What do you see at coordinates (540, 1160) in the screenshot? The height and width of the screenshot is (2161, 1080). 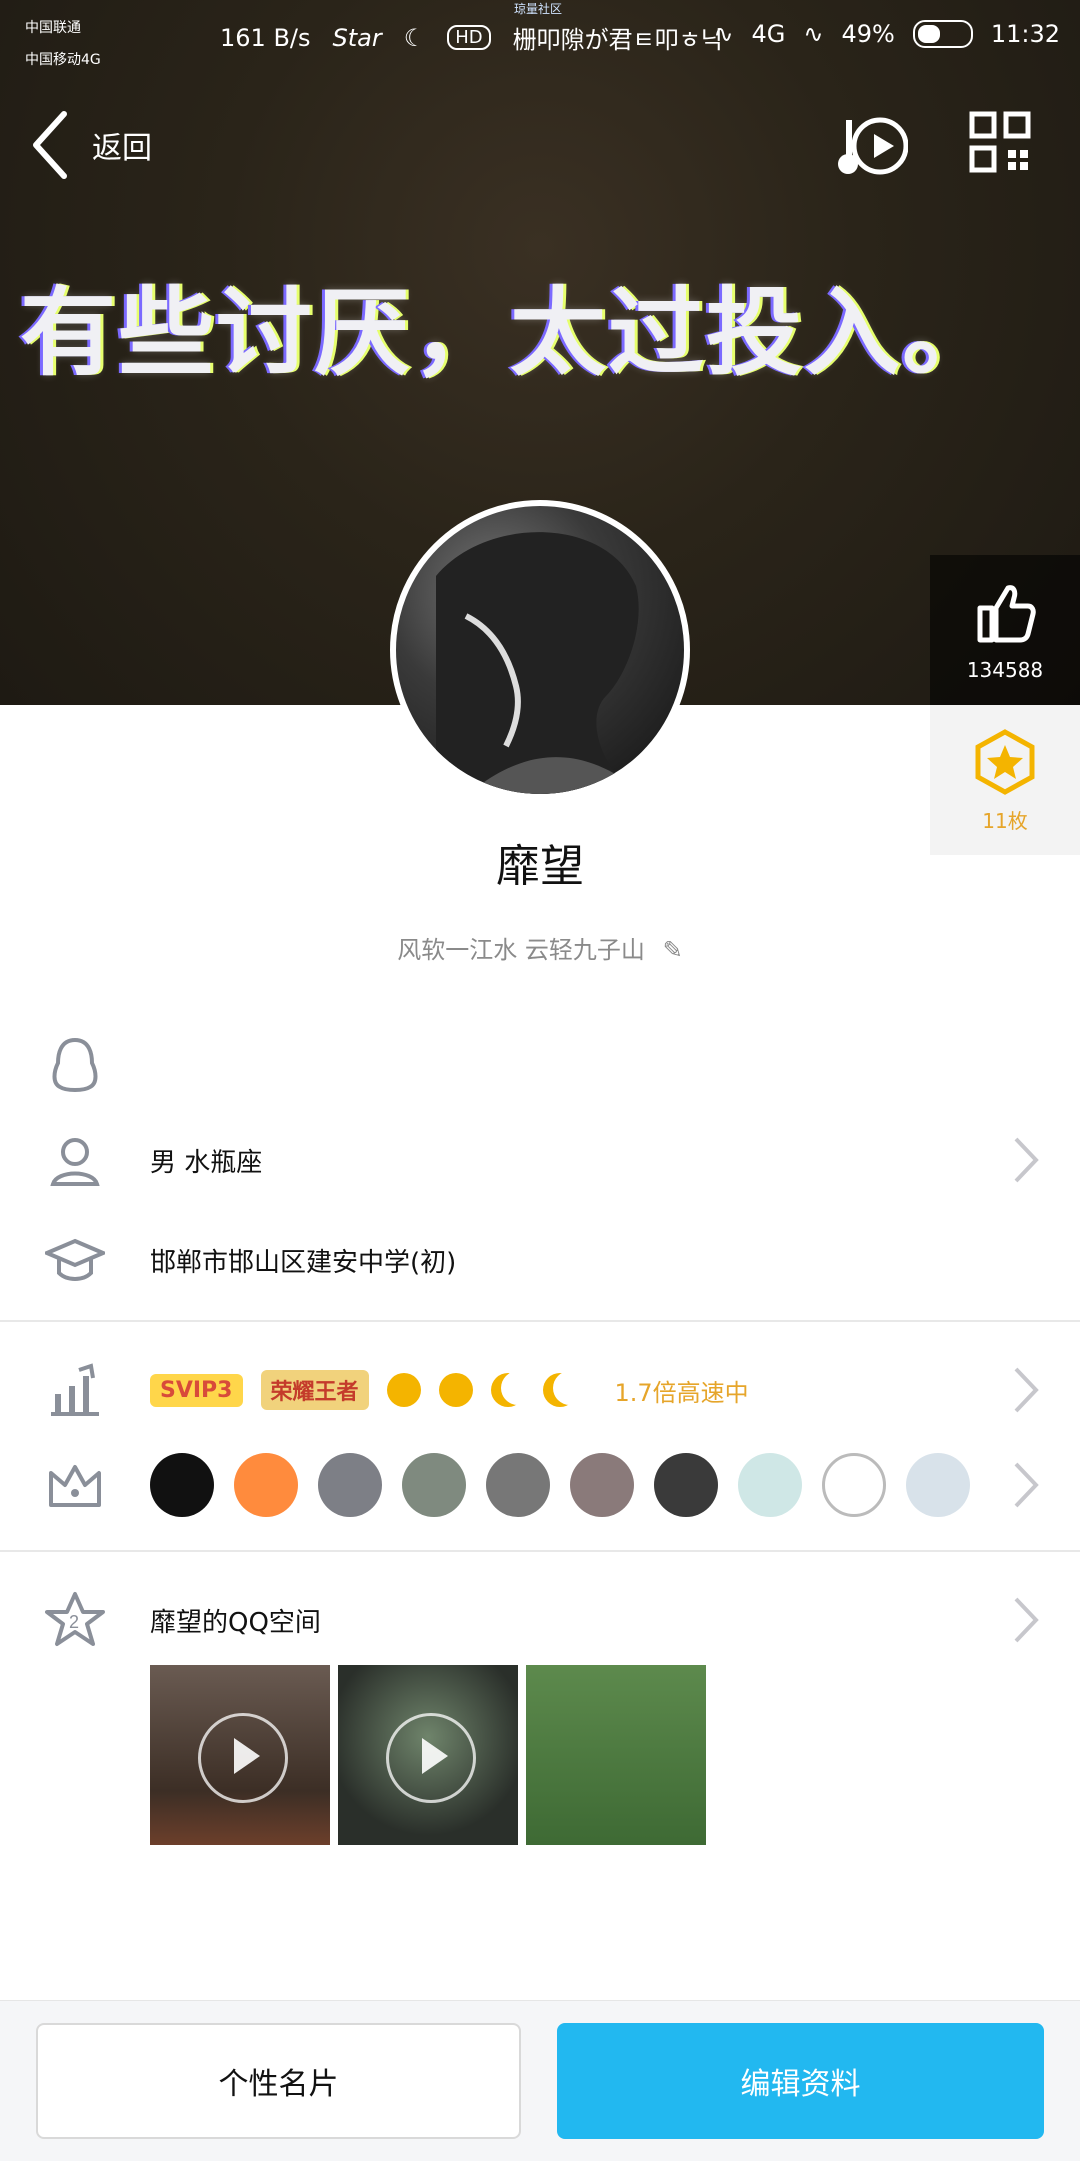 I see `gender-zodiac-row: 男 水瓶座` at bounding box center [540, 1160].